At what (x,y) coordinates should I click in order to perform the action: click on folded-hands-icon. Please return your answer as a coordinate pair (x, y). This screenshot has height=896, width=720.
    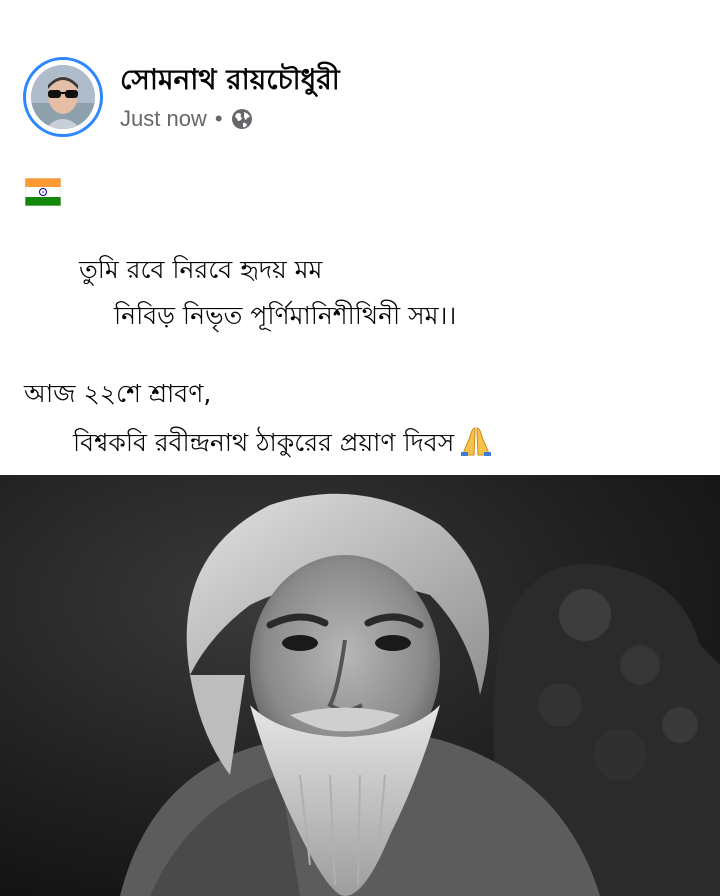
    Looking at the image, I should click on (476, 441).